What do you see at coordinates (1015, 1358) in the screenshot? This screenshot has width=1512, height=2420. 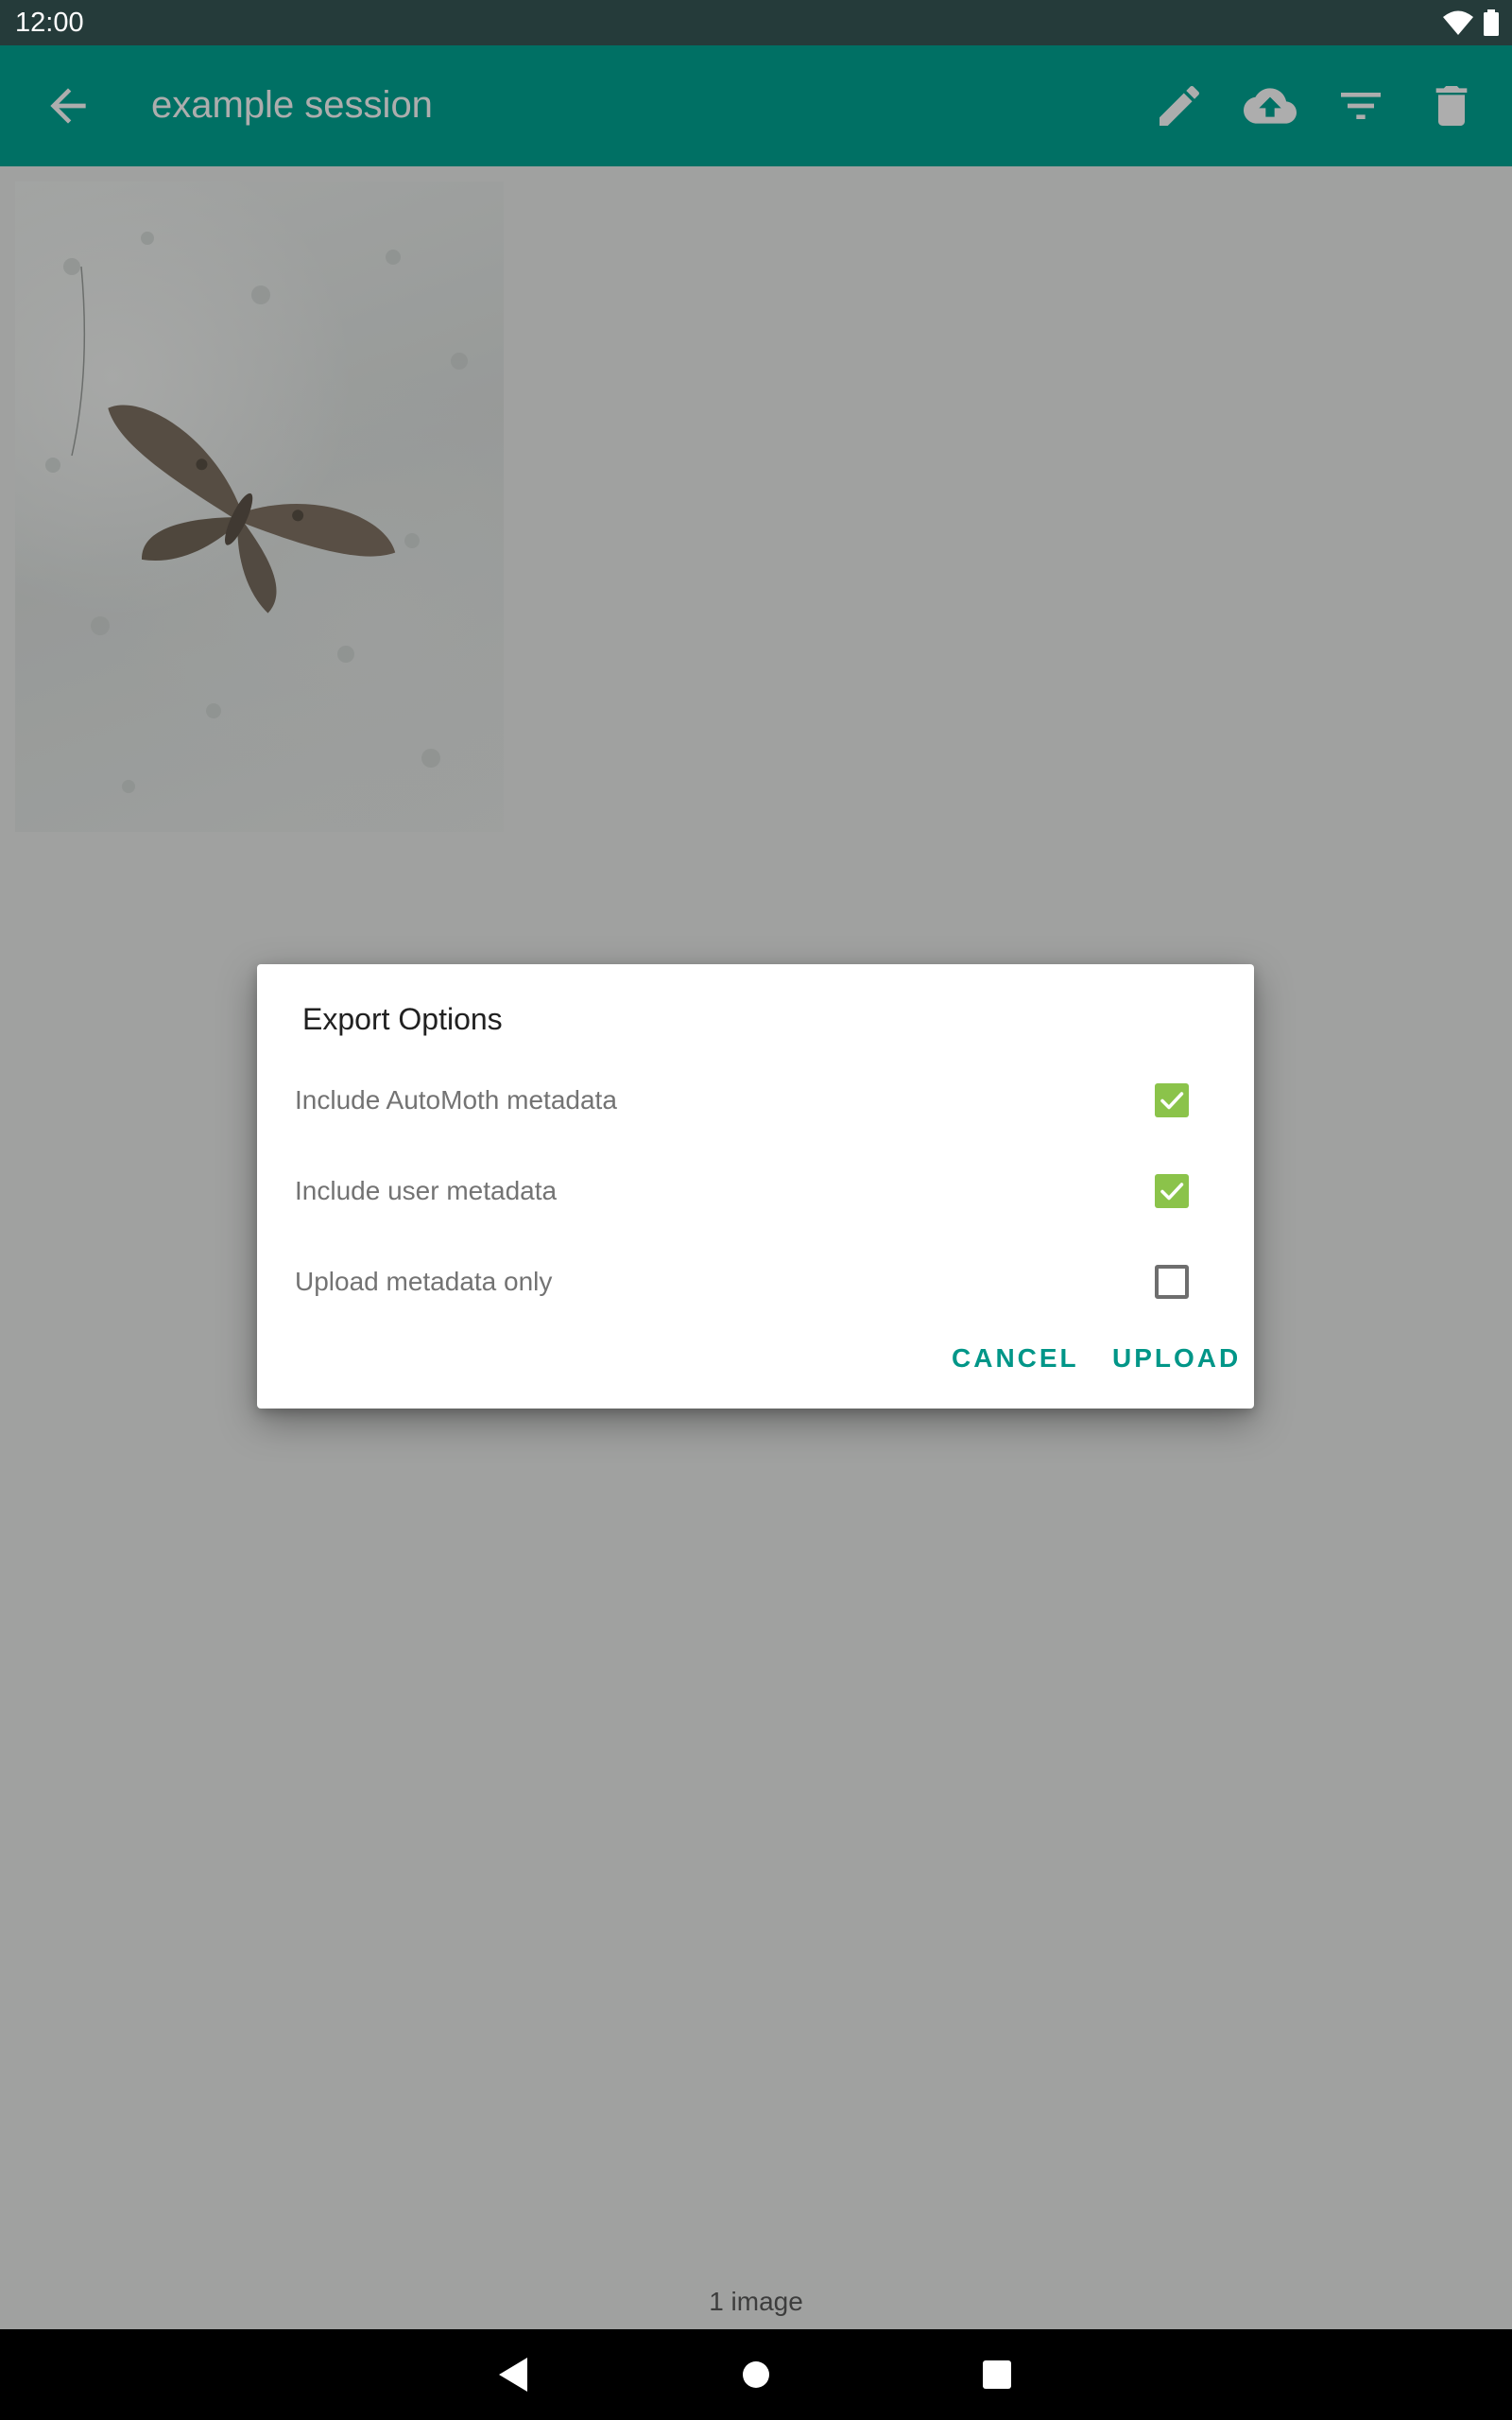 I see `cancel-button: CANCEL` at bounding box center [1015, 1358].